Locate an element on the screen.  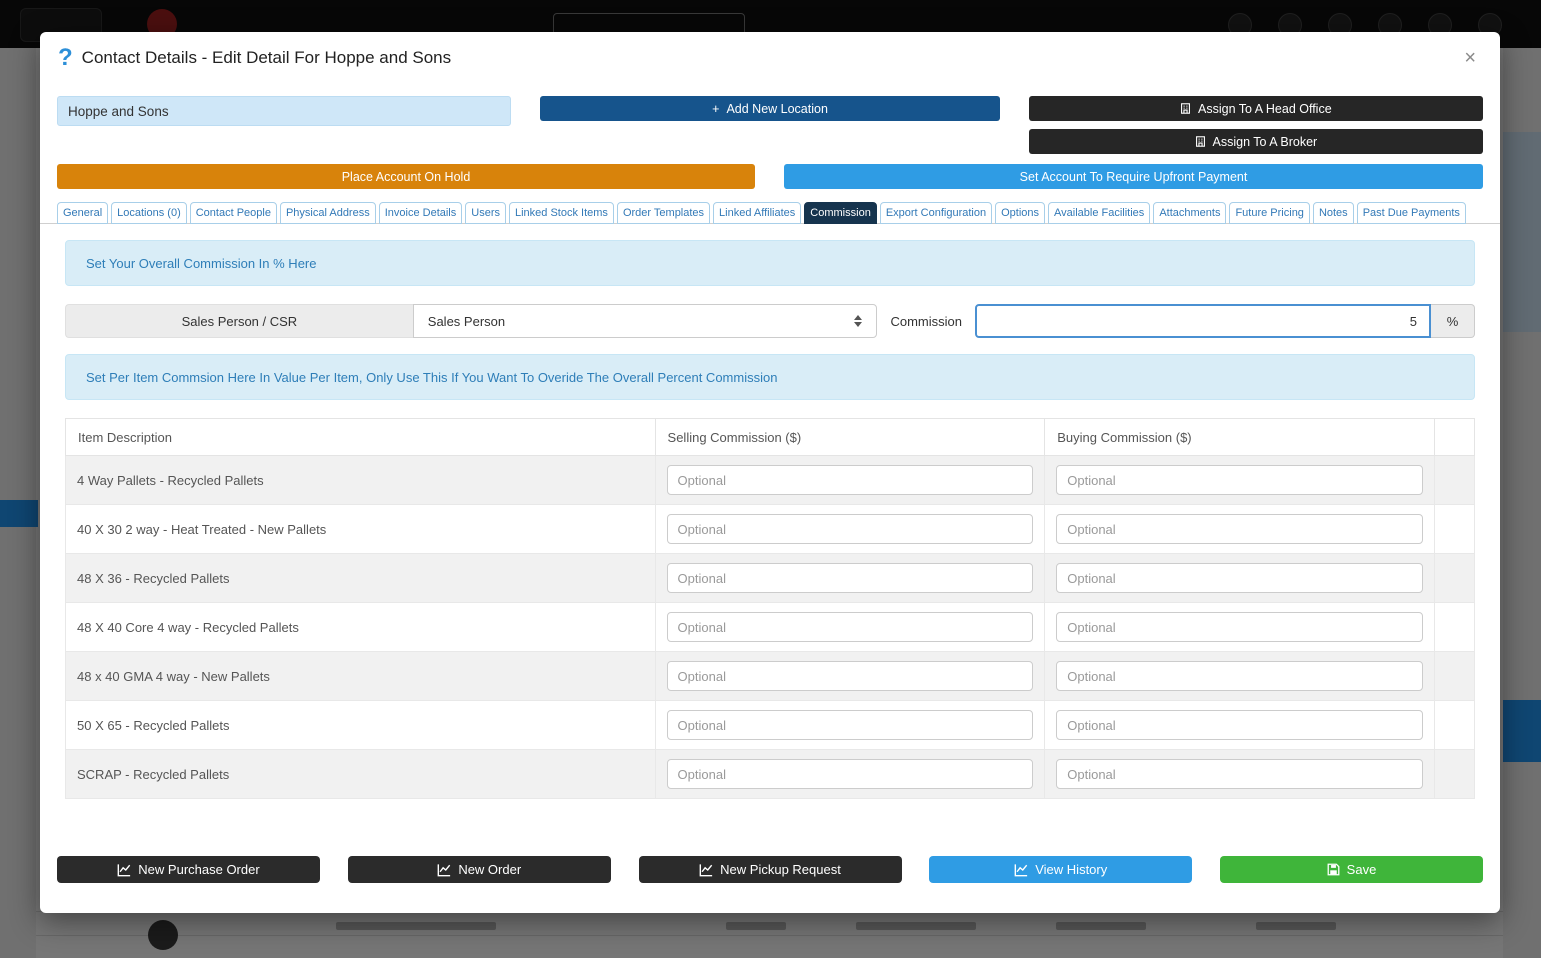
tab-physical-address: Physical Address is located at coordinates (327, 213).